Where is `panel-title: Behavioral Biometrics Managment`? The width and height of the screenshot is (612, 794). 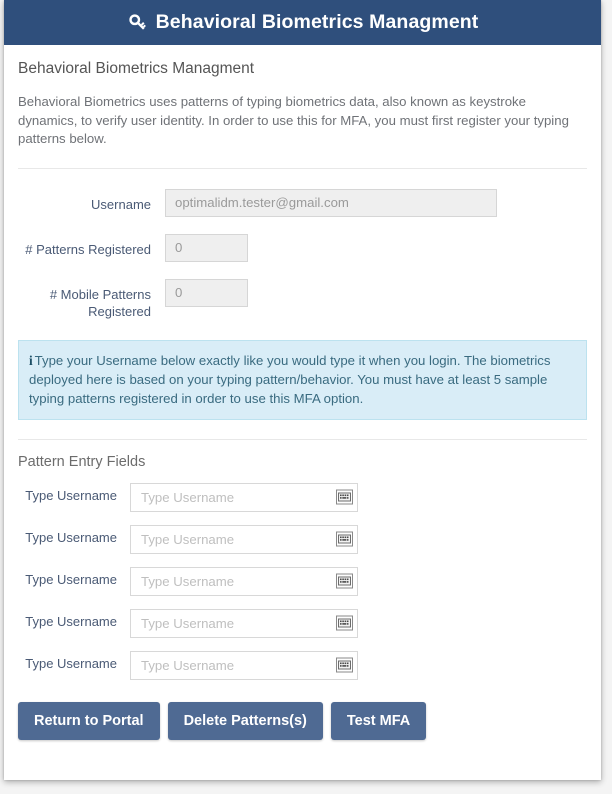
panel-title: Behavioral Biometrics Managment is located at coordinates (317, 22).